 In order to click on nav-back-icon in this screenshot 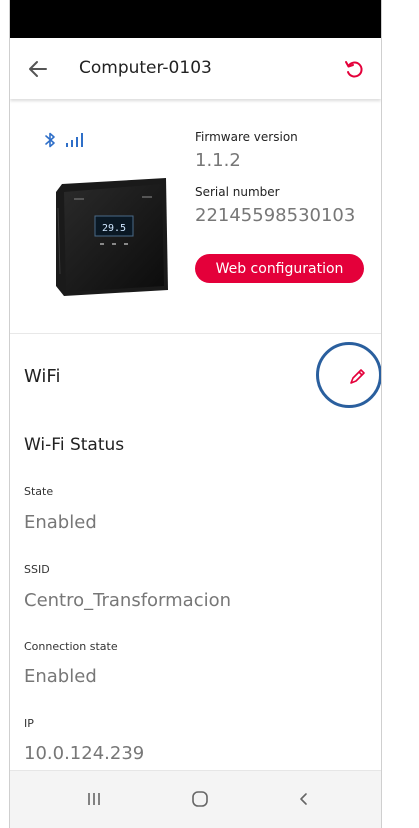, I will do `click(303, 799)`.